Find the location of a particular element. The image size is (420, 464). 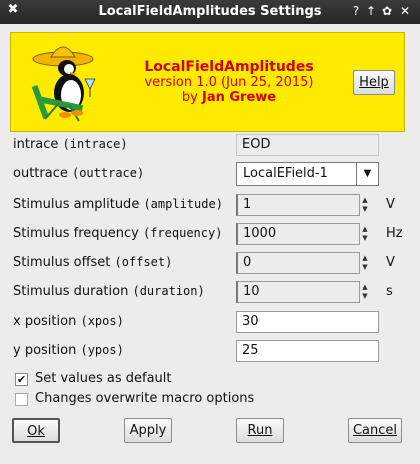

duration-unit: s is located at coordinates (389, 291).